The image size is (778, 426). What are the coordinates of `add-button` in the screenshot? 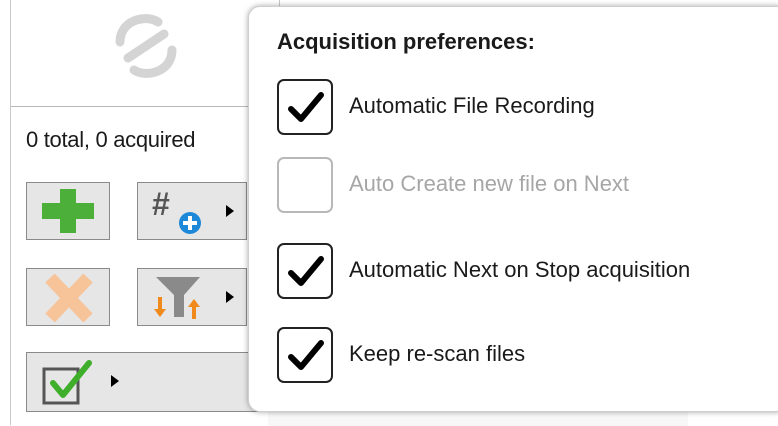 It's located at (68, 211).